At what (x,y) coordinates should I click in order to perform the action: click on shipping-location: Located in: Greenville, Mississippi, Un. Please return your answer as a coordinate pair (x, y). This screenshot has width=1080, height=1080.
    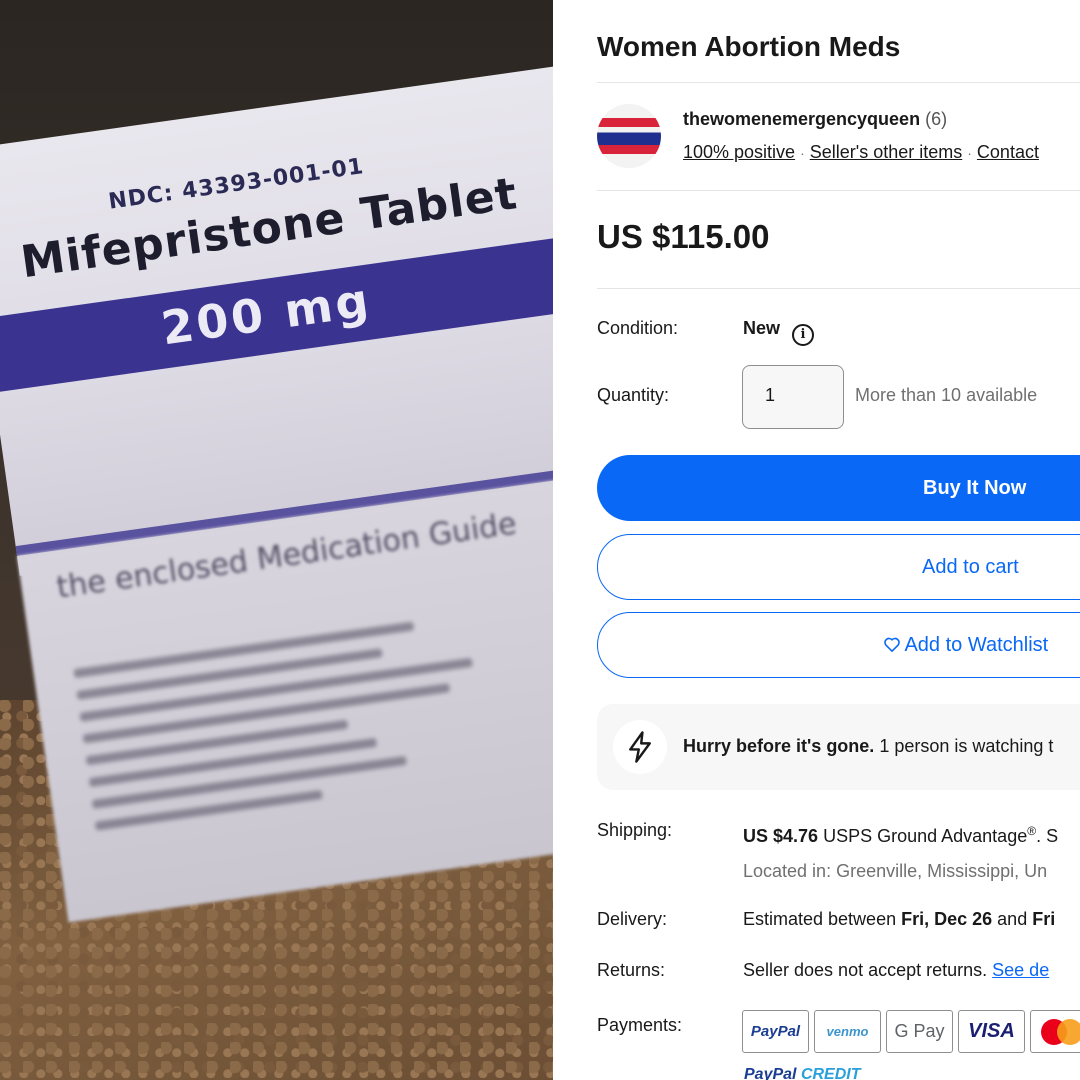
    Looking at the image, I should click on (895, 871).